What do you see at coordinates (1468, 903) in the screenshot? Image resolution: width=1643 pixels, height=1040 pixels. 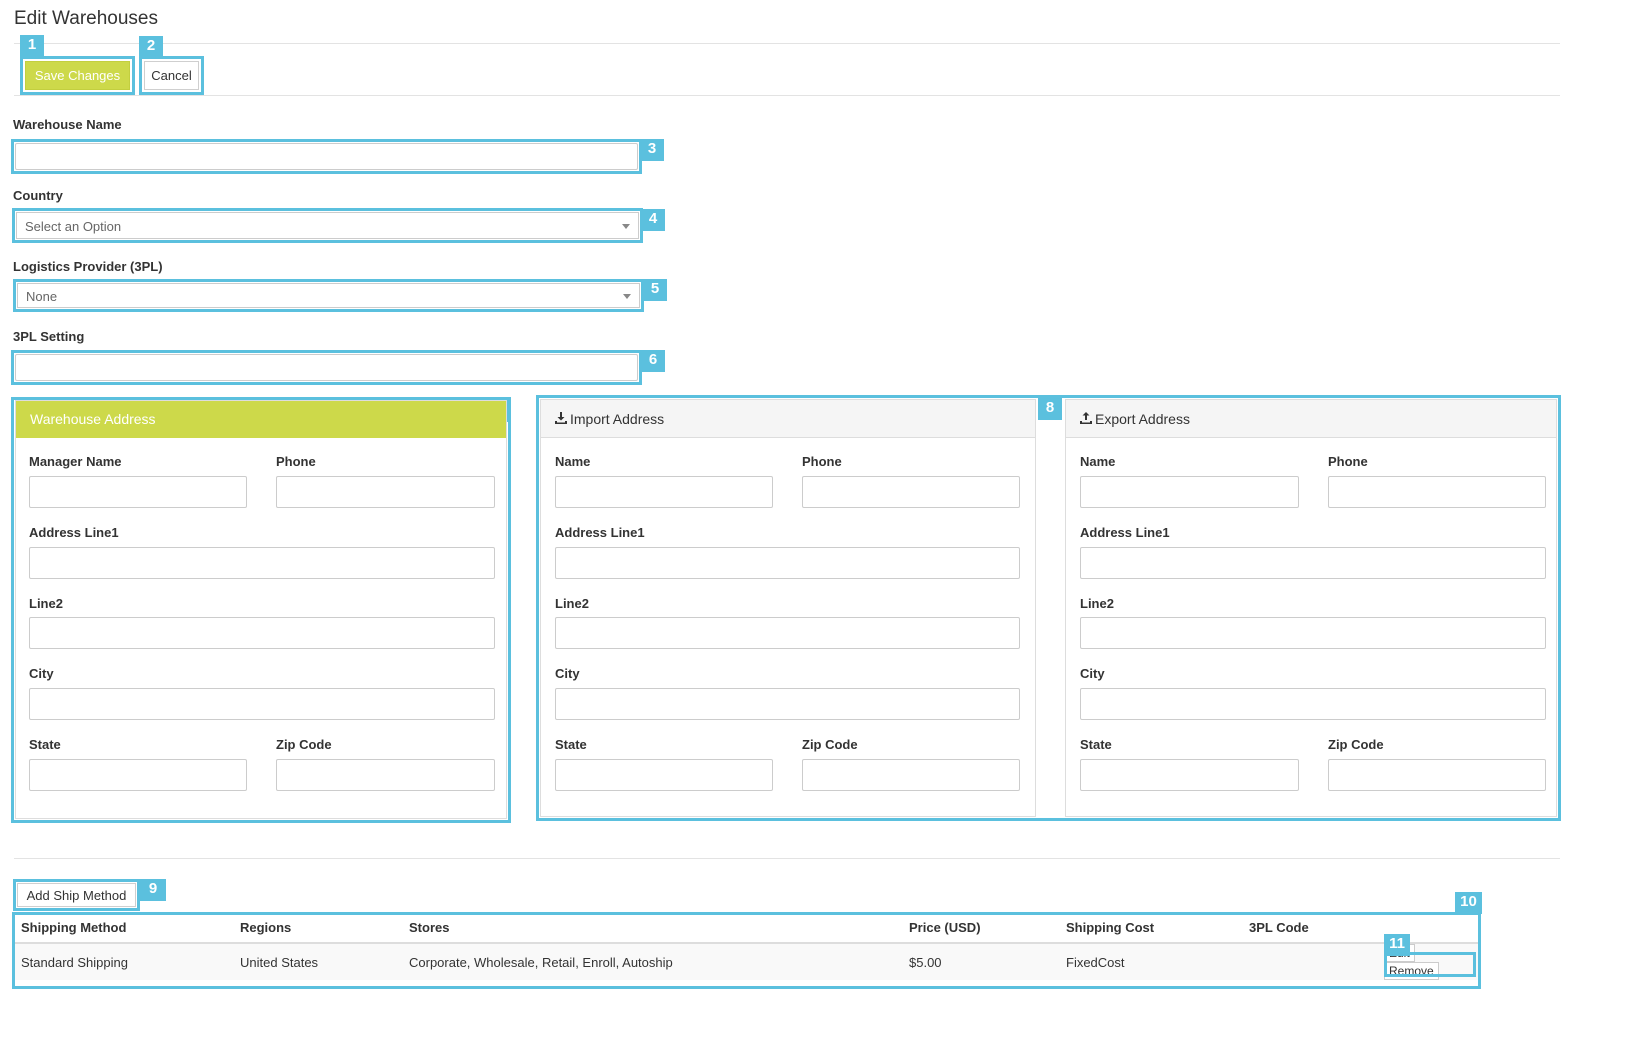 I see `callout-badge-10: 10` at bounding box center [1468, 903].